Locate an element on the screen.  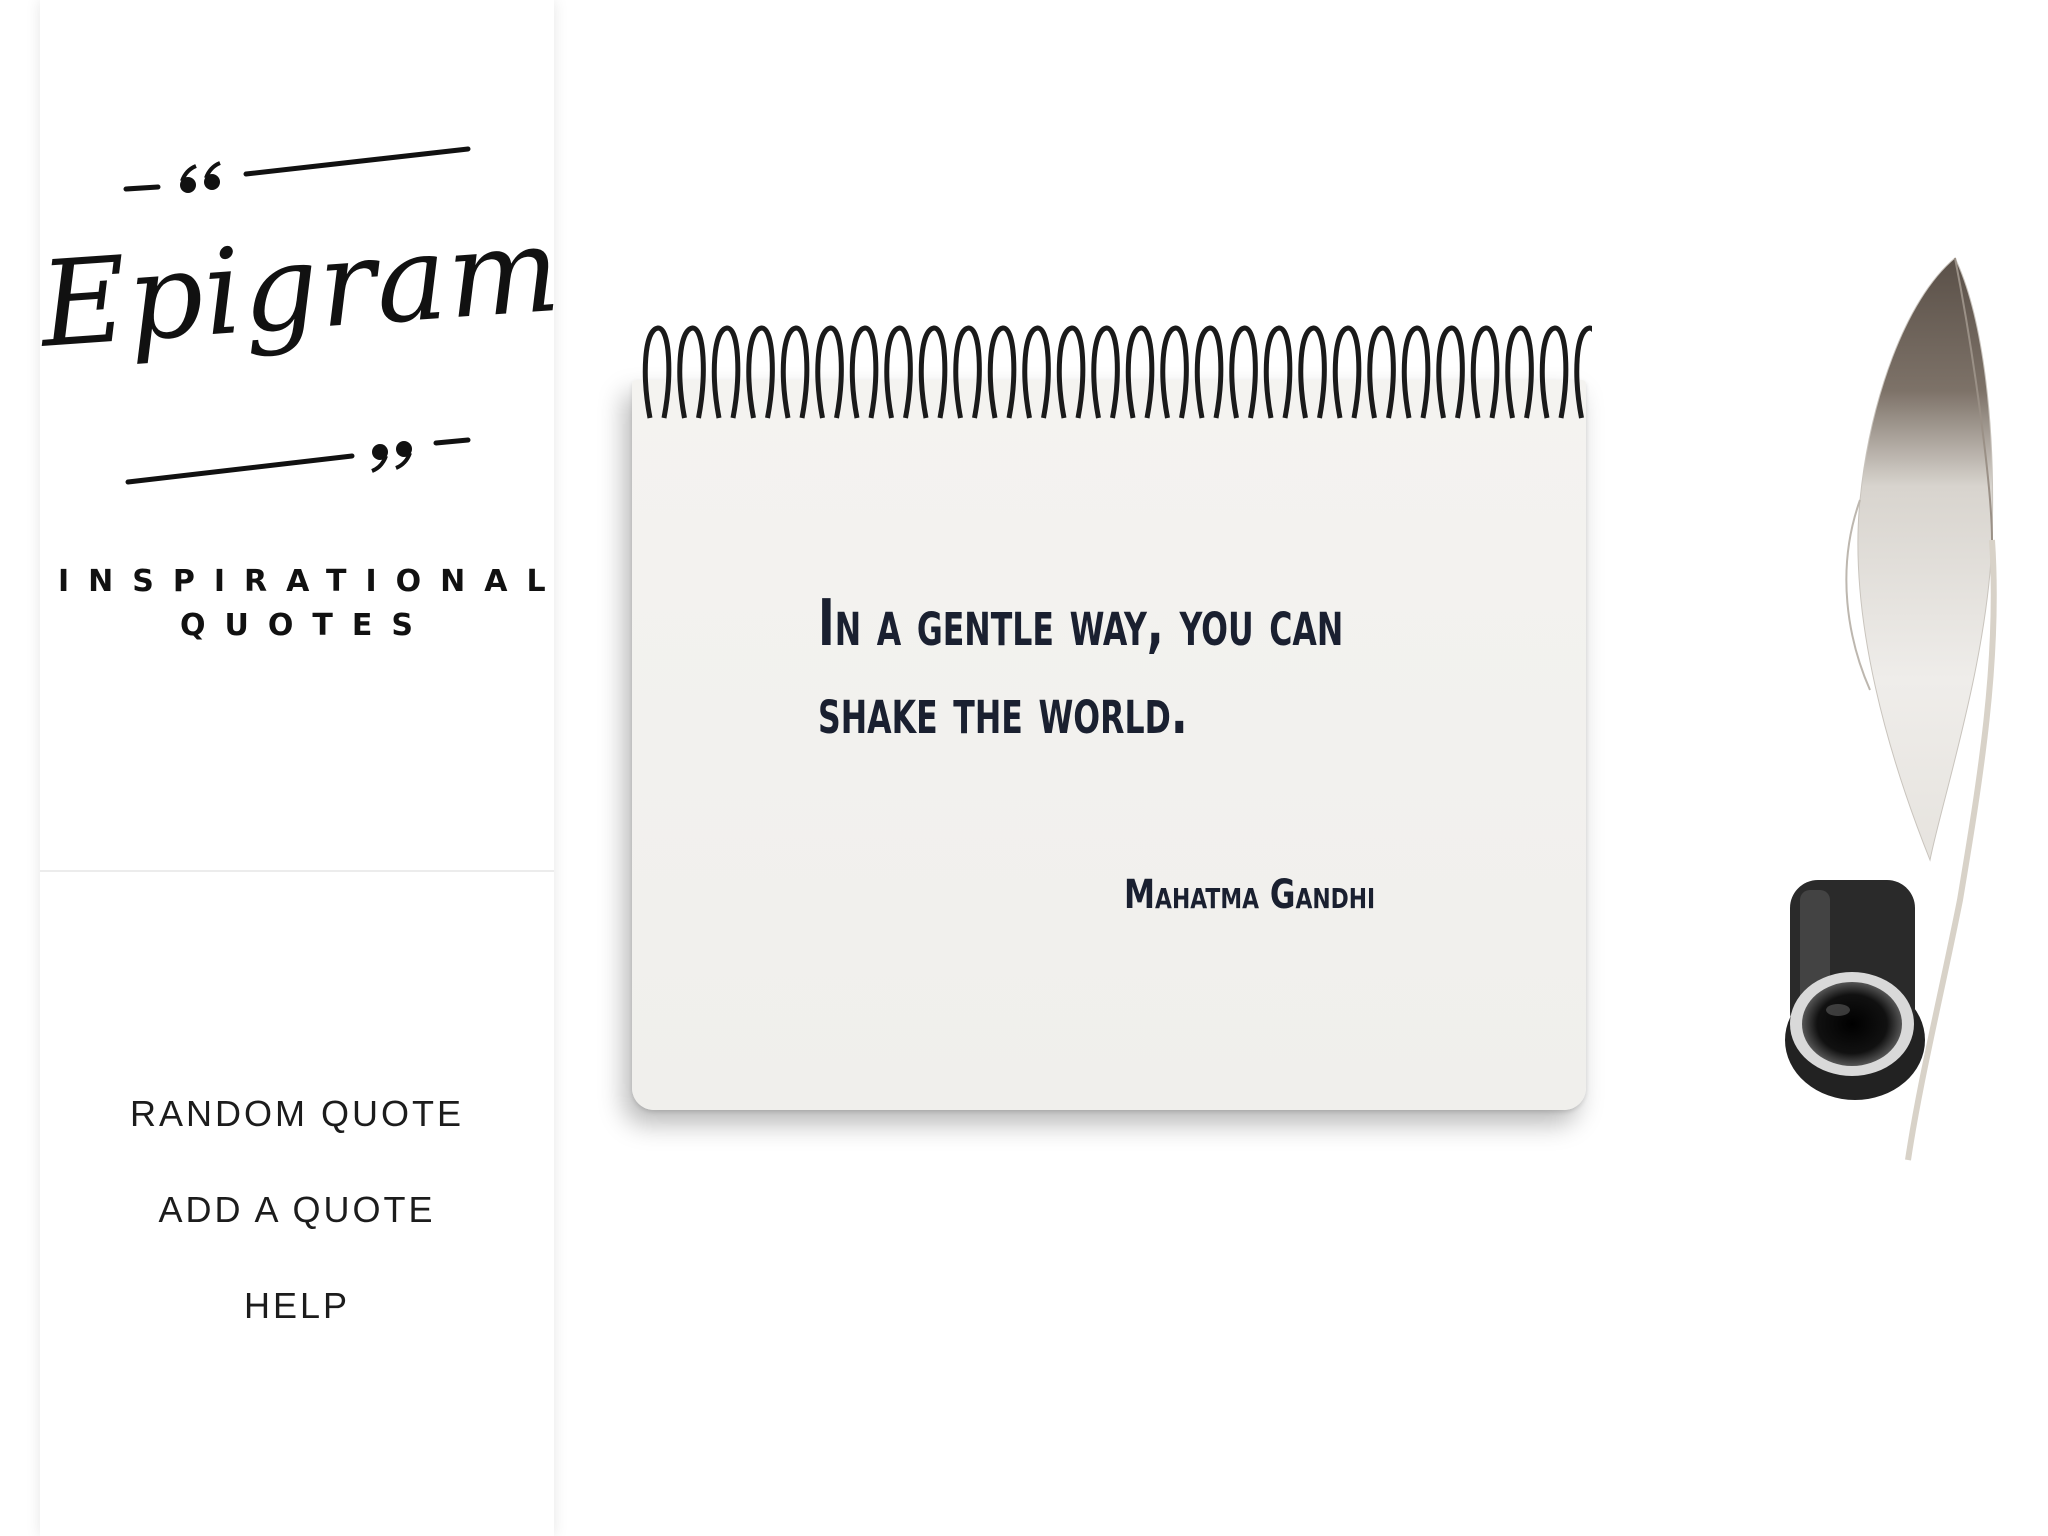
quill-and-inkwell-illustration is located at coordinates (1891, 709).